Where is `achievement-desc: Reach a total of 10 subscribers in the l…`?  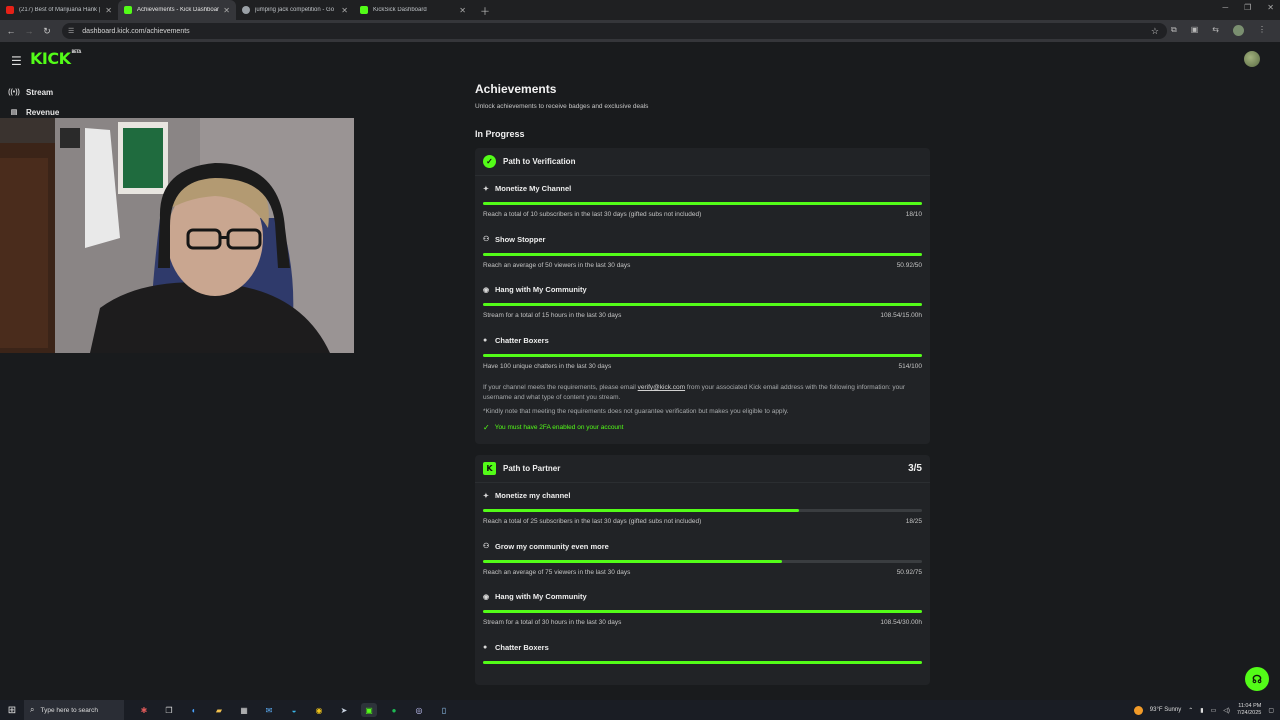
achievement-desc: Reach a total of 10 subscribers in the l… is located at coordinates (592, 214).